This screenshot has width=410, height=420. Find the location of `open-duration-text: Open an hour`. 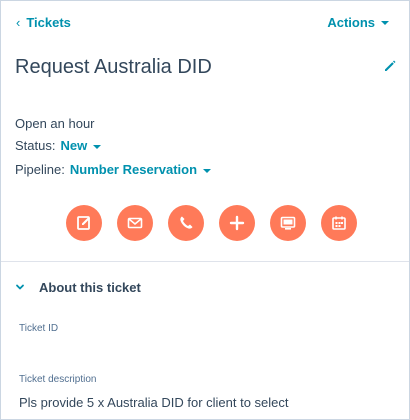

open-duration-text: Open an hour is located at coordinates (55, 123).